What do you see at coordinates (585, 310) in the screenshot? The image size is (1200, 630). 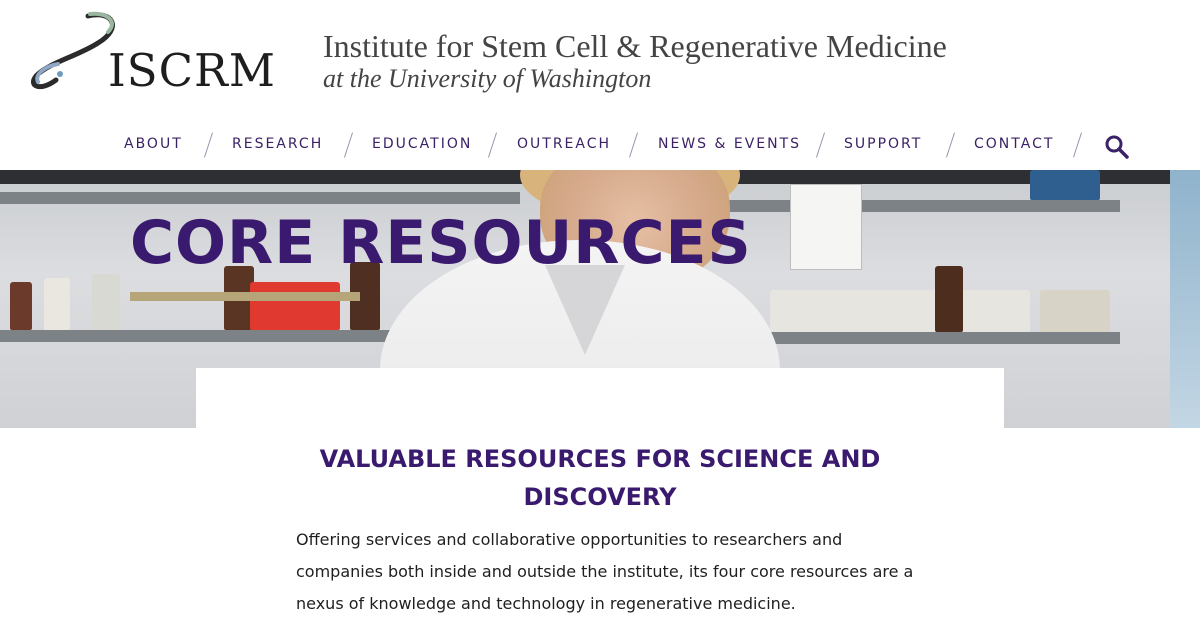 I see `researcher-collar` at bounding box center [585, 310].